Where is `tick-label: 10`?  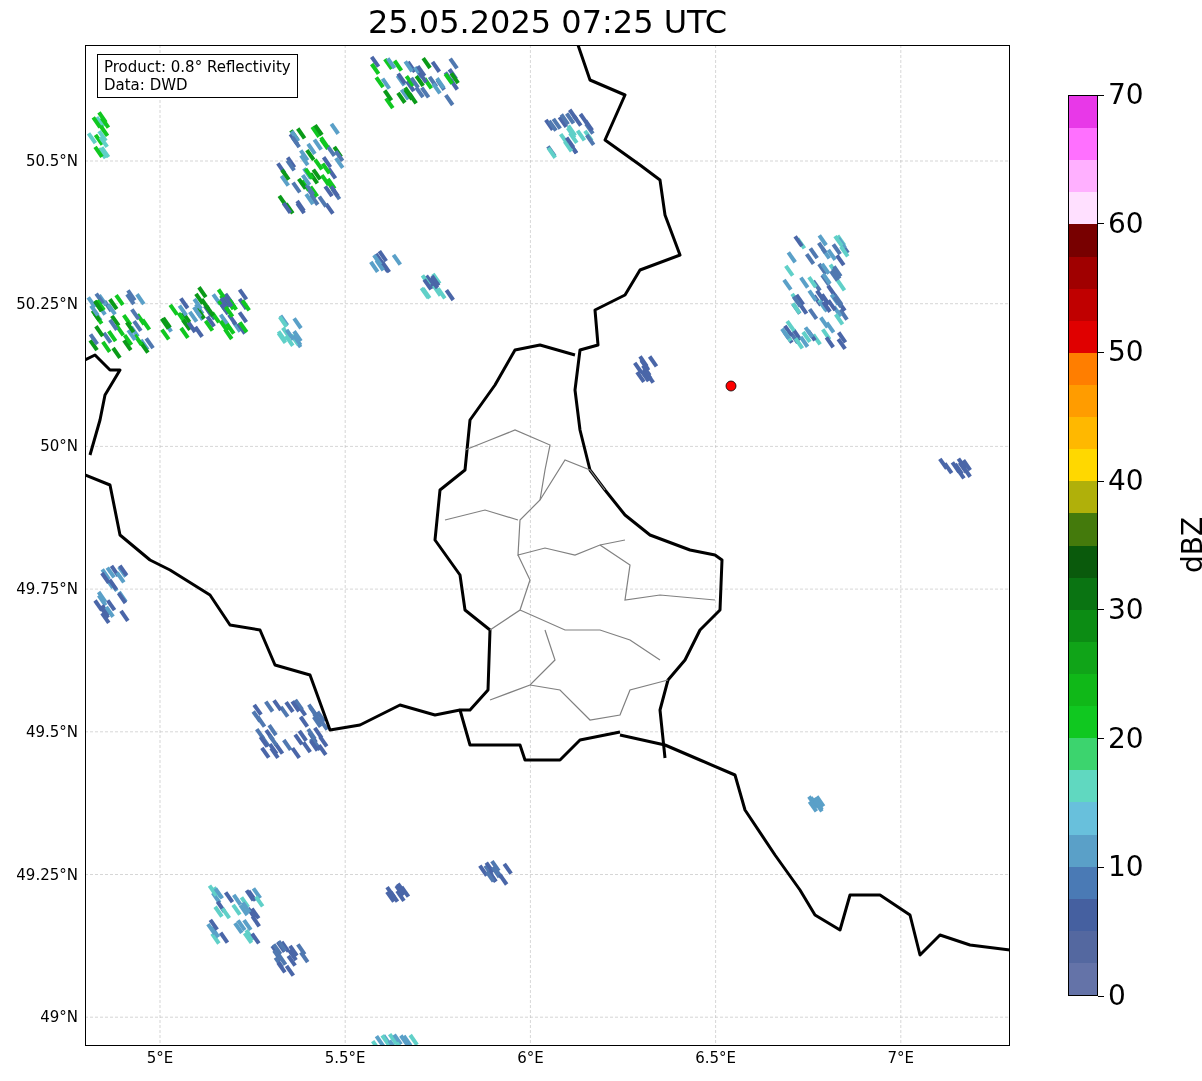 tick-label: 10 is located at coordinates (1126, 867).